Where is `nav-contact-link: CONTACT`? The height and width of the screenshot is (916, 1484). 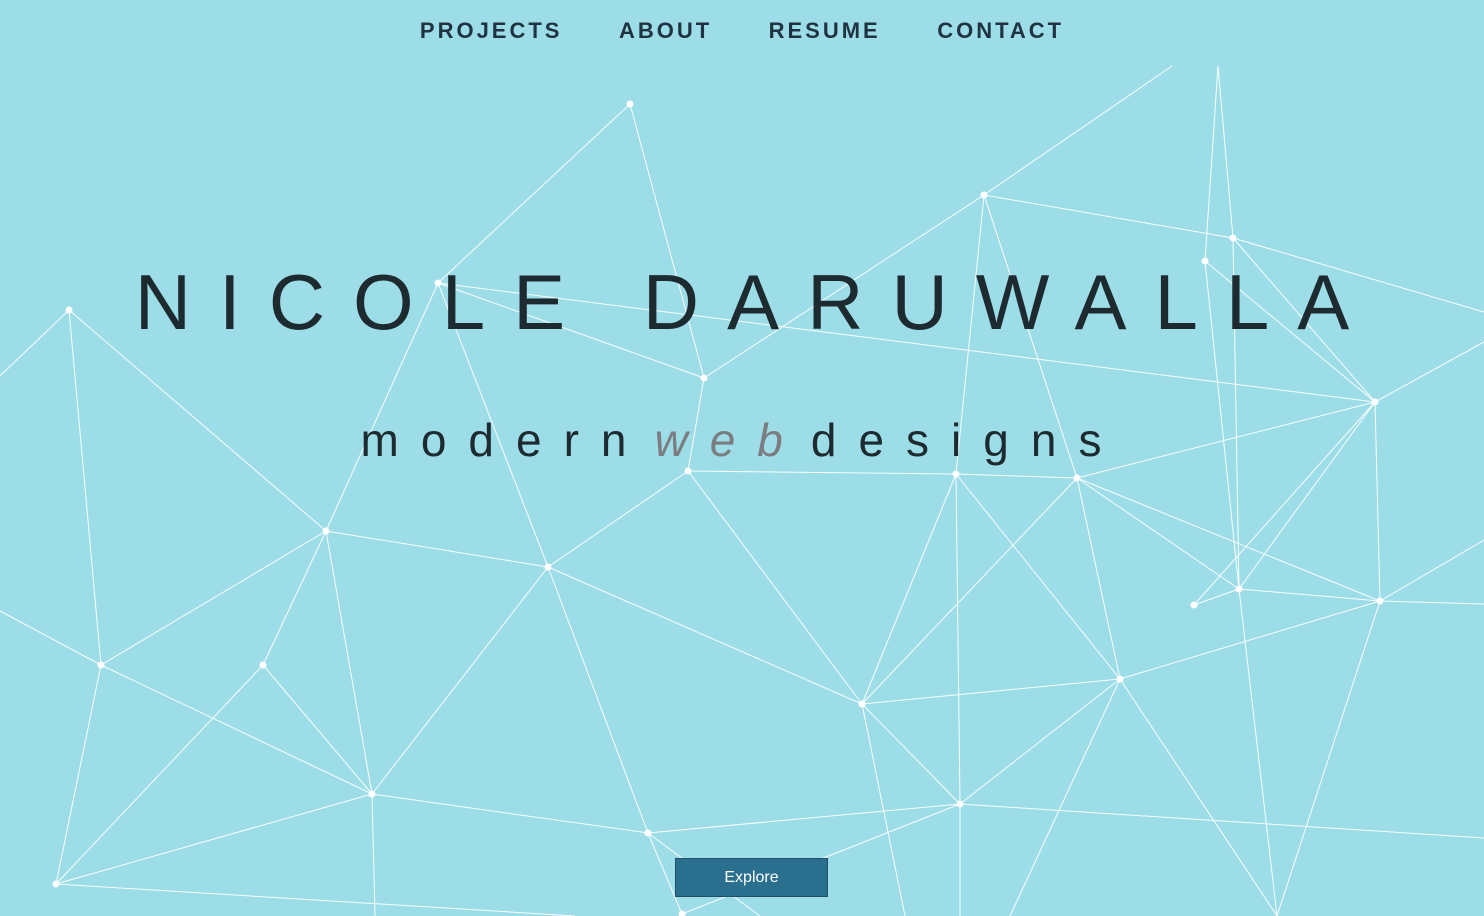 nav-contact-link: CONTACT is located at coordinates (1000, 31).